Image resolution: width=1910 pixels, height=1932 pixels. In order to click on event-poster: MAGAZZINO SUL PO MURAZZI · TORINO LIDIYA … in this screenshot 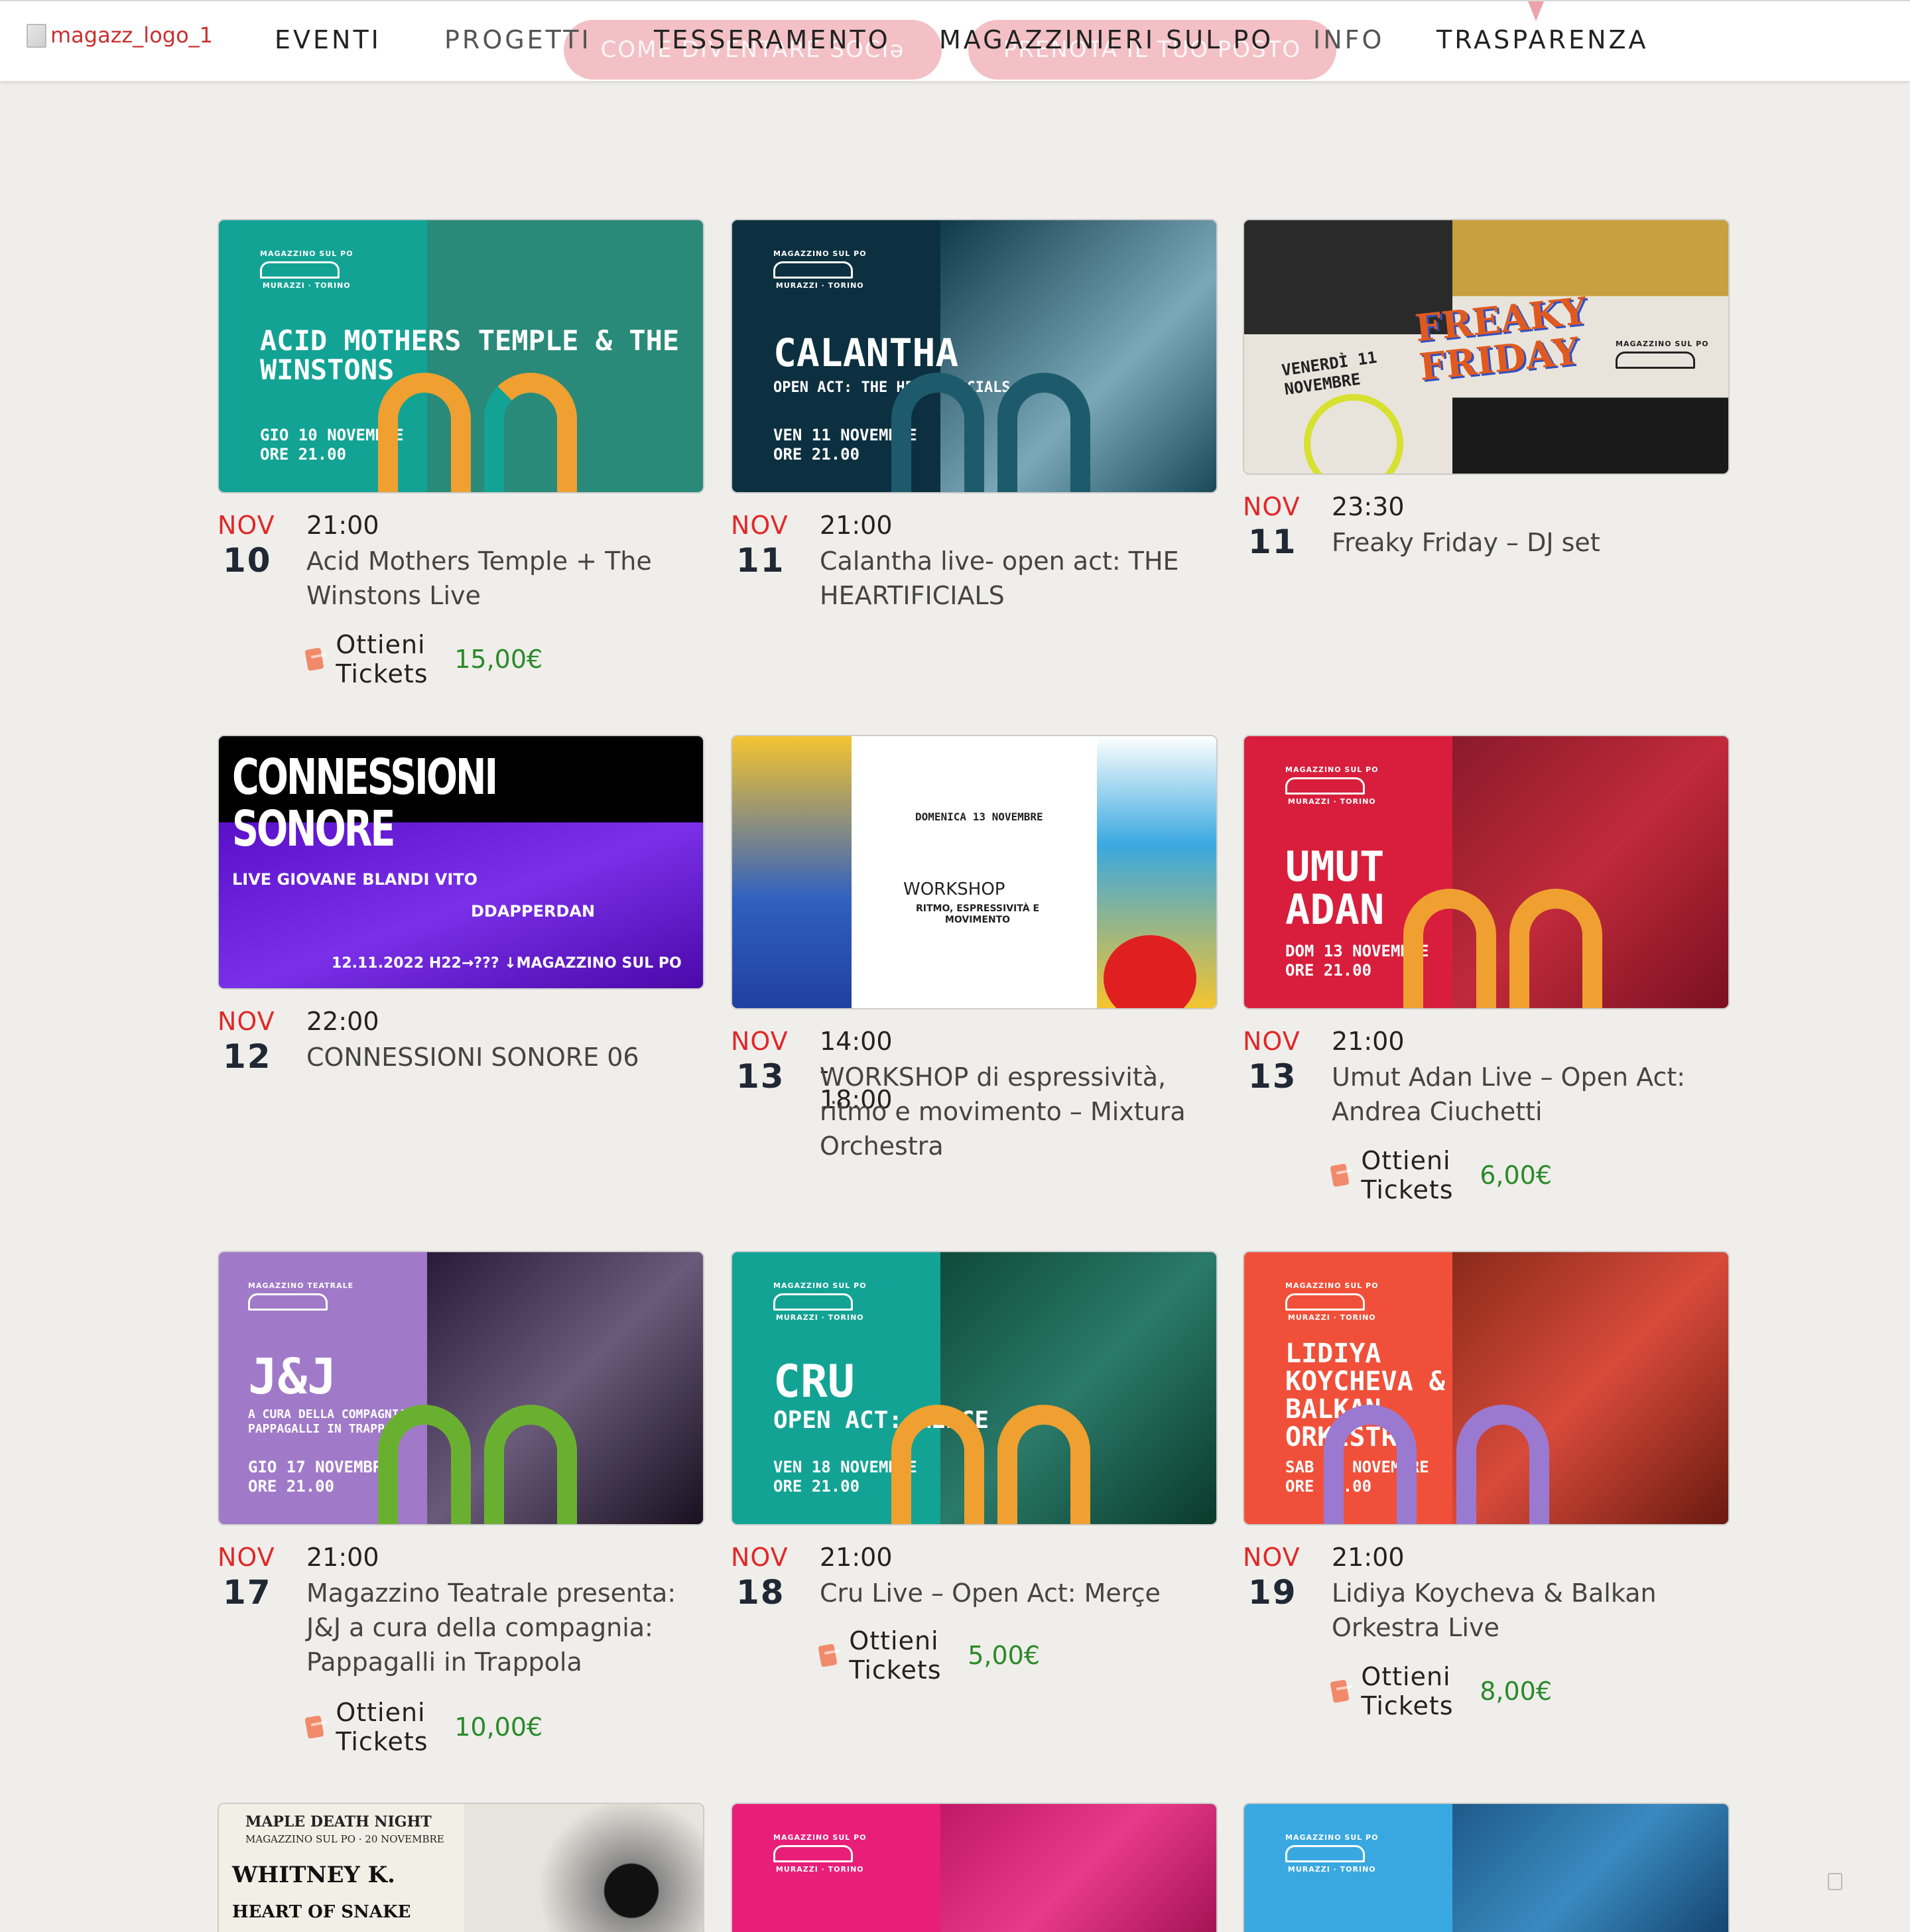, I will do `click(1486, 1388)`.